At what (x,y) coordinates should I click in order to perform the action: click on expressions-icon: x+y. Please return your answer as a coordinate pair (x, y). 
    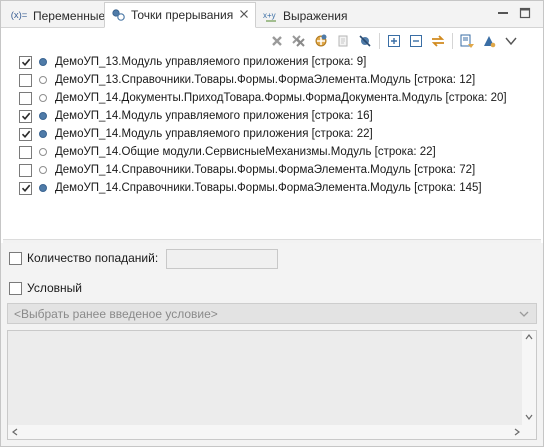
    Looking at the image, I should click on (271, 16).